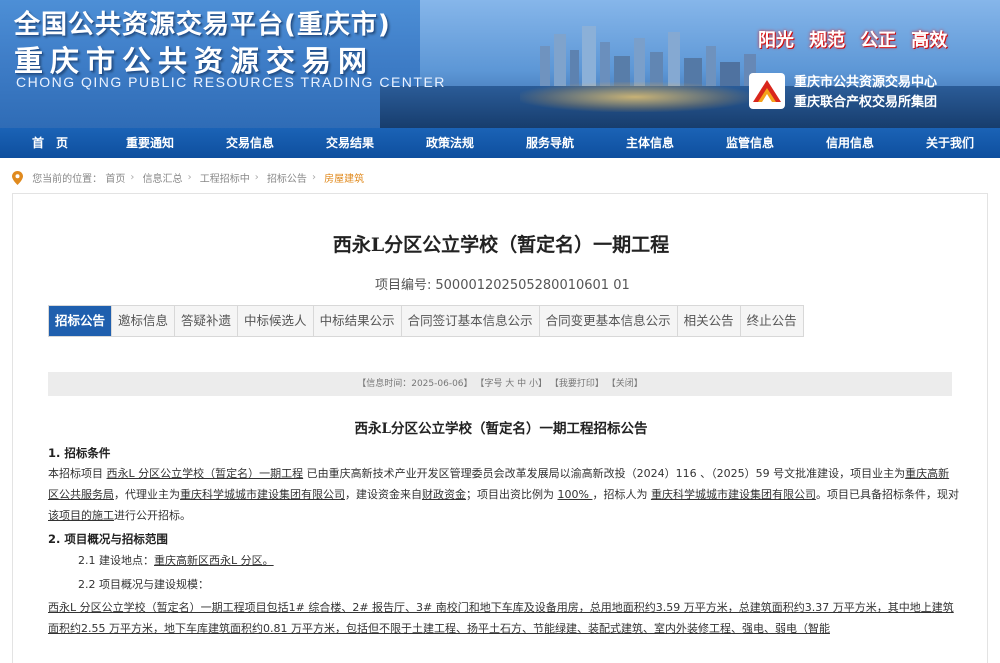  I want to click on section-heading: 1. 招标条件, so click(79, 453).